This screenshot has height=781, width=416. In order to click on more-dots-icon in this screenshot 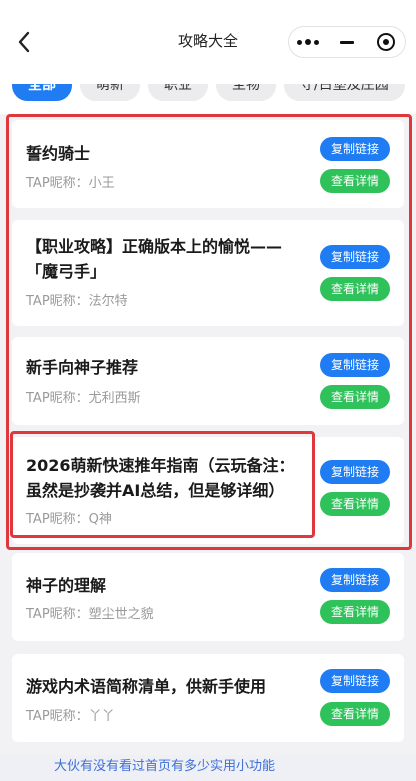, I will do `click(308, 42)`.